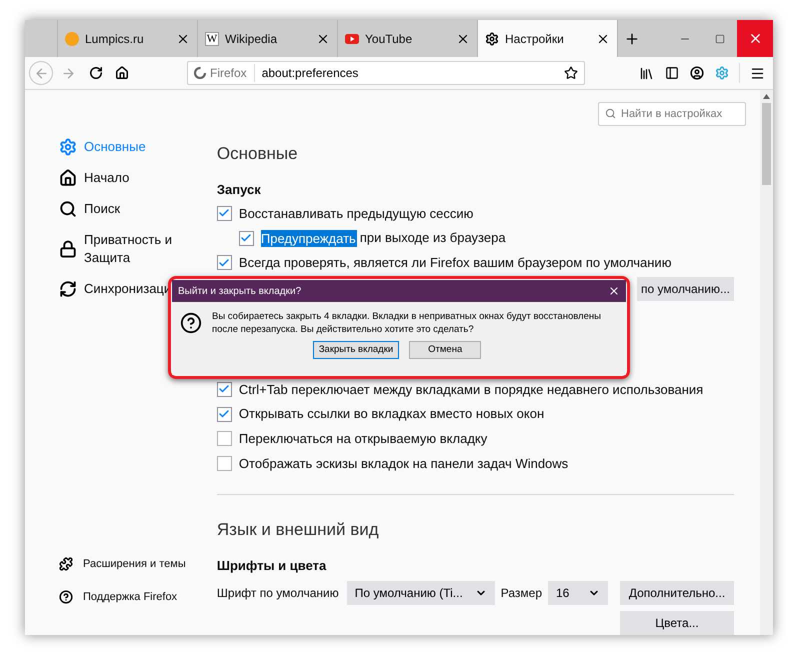 This screenshot has width=800, height=662. I want to click on selected-text: Предупреждать, so click(308, 238).